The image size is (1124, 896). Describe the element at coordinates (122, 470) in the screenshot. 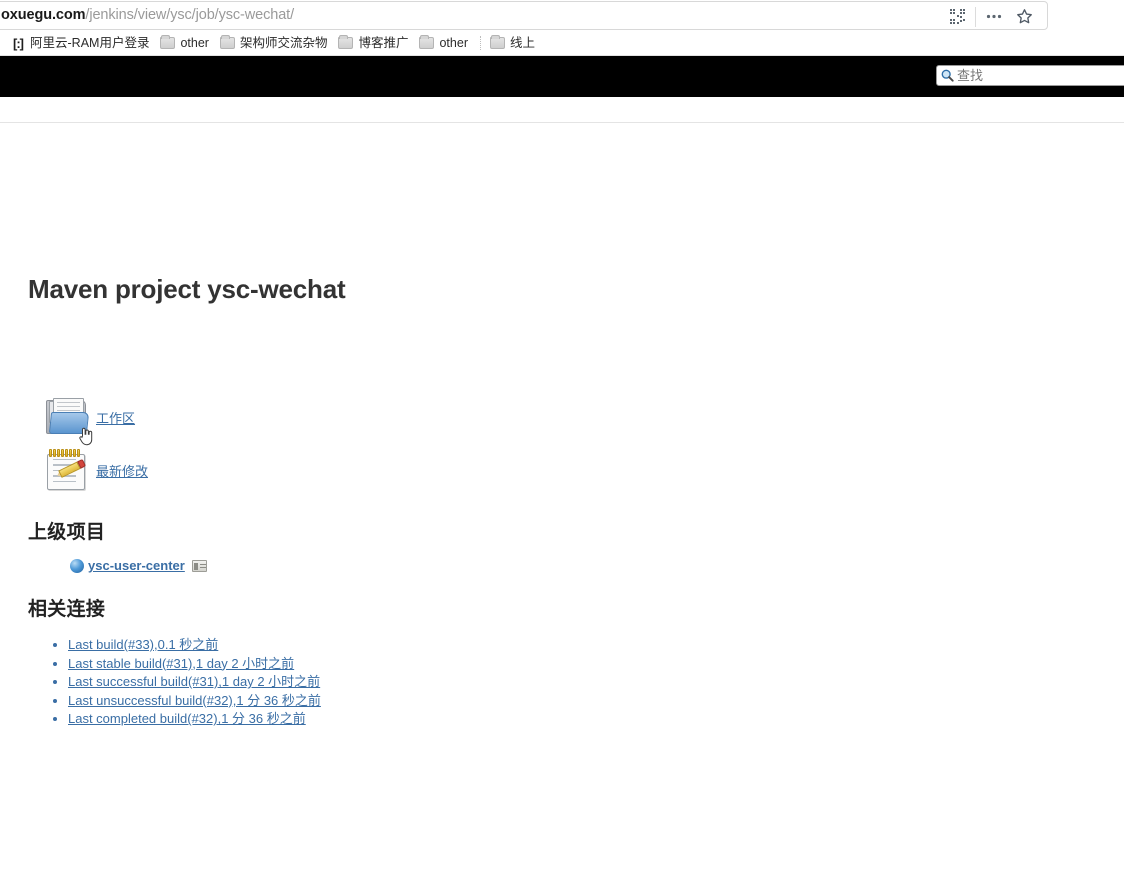

I see `recent-changes-link: 最新修改` at that location.